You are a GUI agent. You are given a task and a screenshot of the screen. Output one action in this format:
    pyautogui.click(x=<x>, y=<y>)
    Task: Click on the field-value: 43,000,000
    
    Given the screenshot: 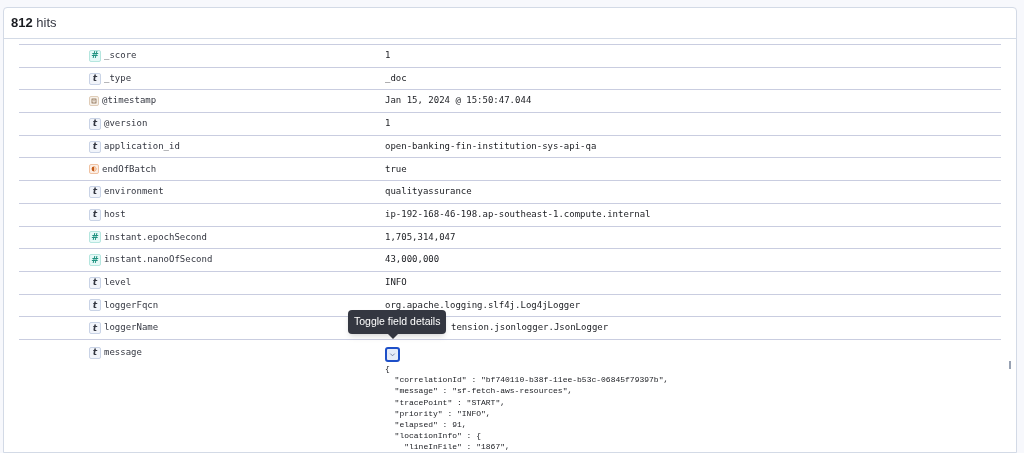 What is the action you would take?
    pyautogui.click(x=412, y=260)
    